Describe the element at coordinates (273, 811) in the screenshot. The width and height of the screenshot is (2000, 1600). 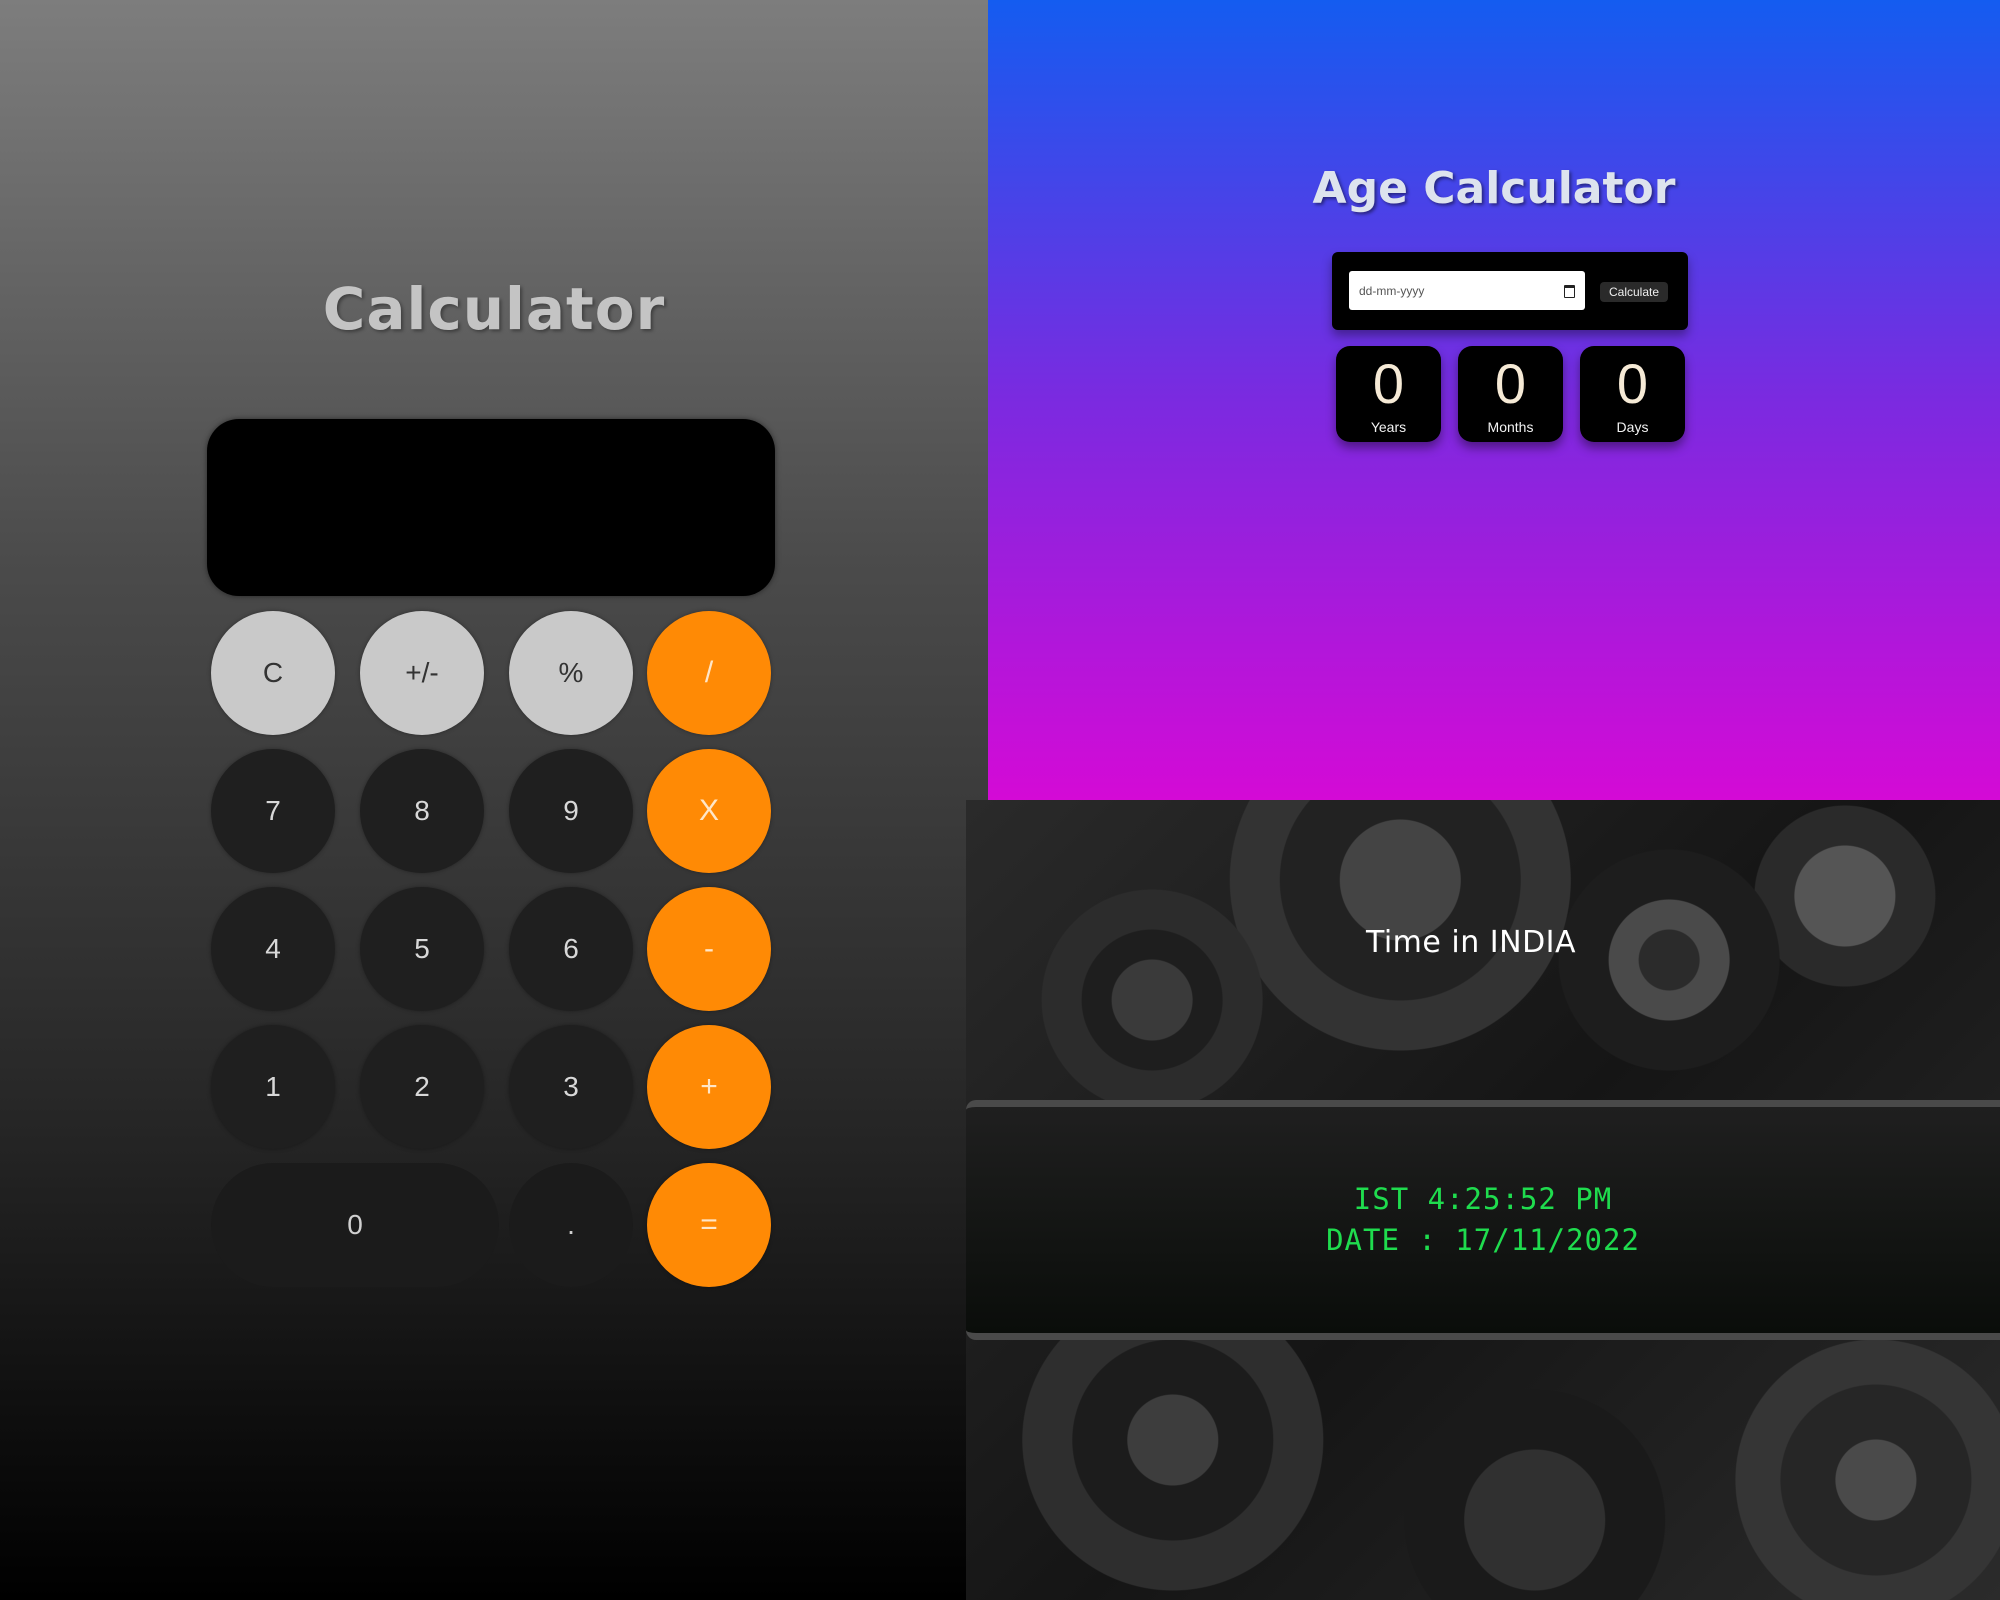
I see `digit-7-button: 7` at that location.